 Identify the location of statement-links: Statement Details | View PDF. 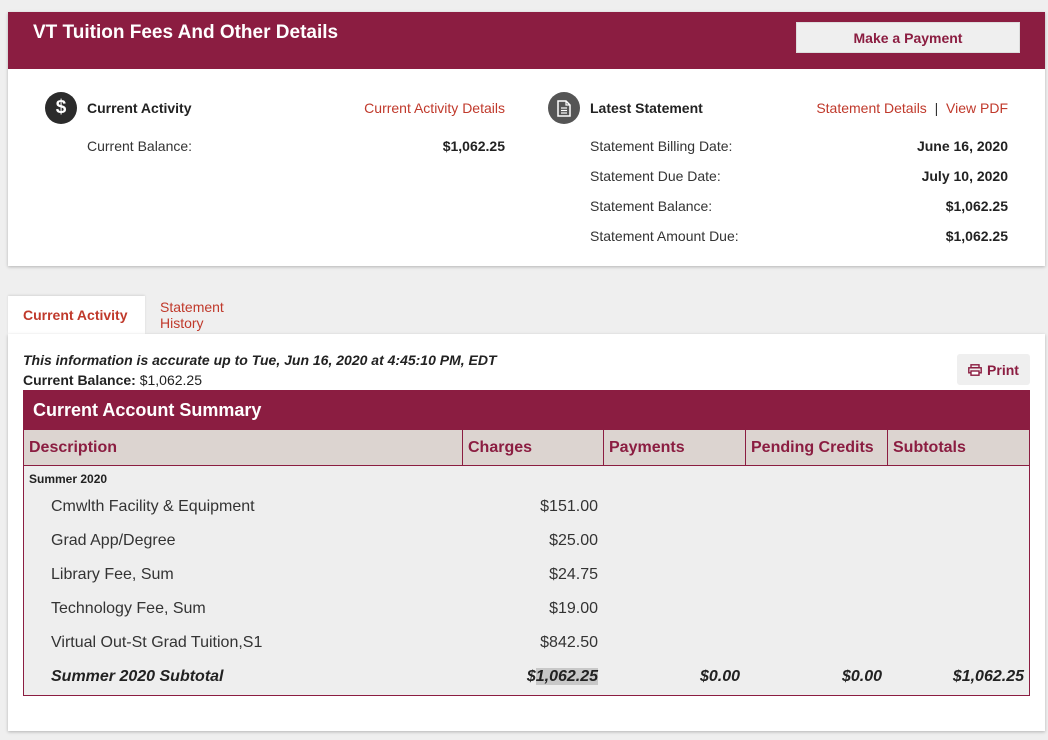
(912, 108).